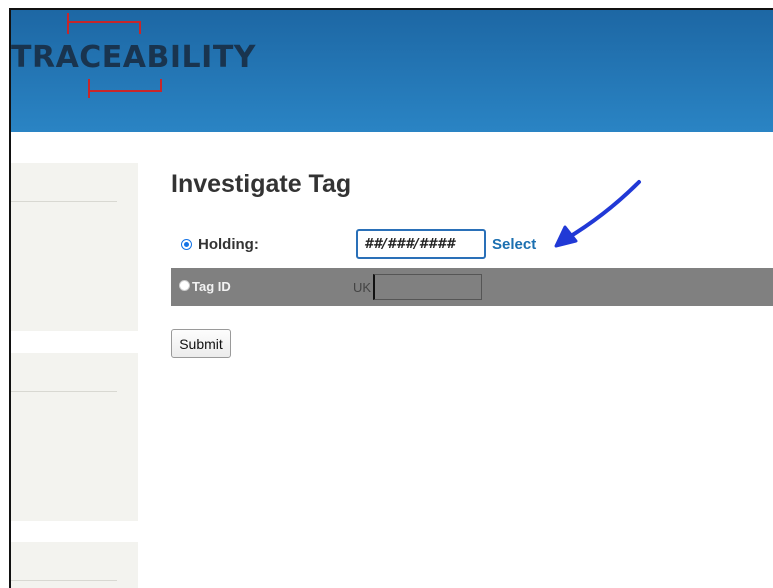 Image resolution: width=773 pixels, height=588 pixels. I want to click on tag-id-prefix: UK, so click(362, 287).